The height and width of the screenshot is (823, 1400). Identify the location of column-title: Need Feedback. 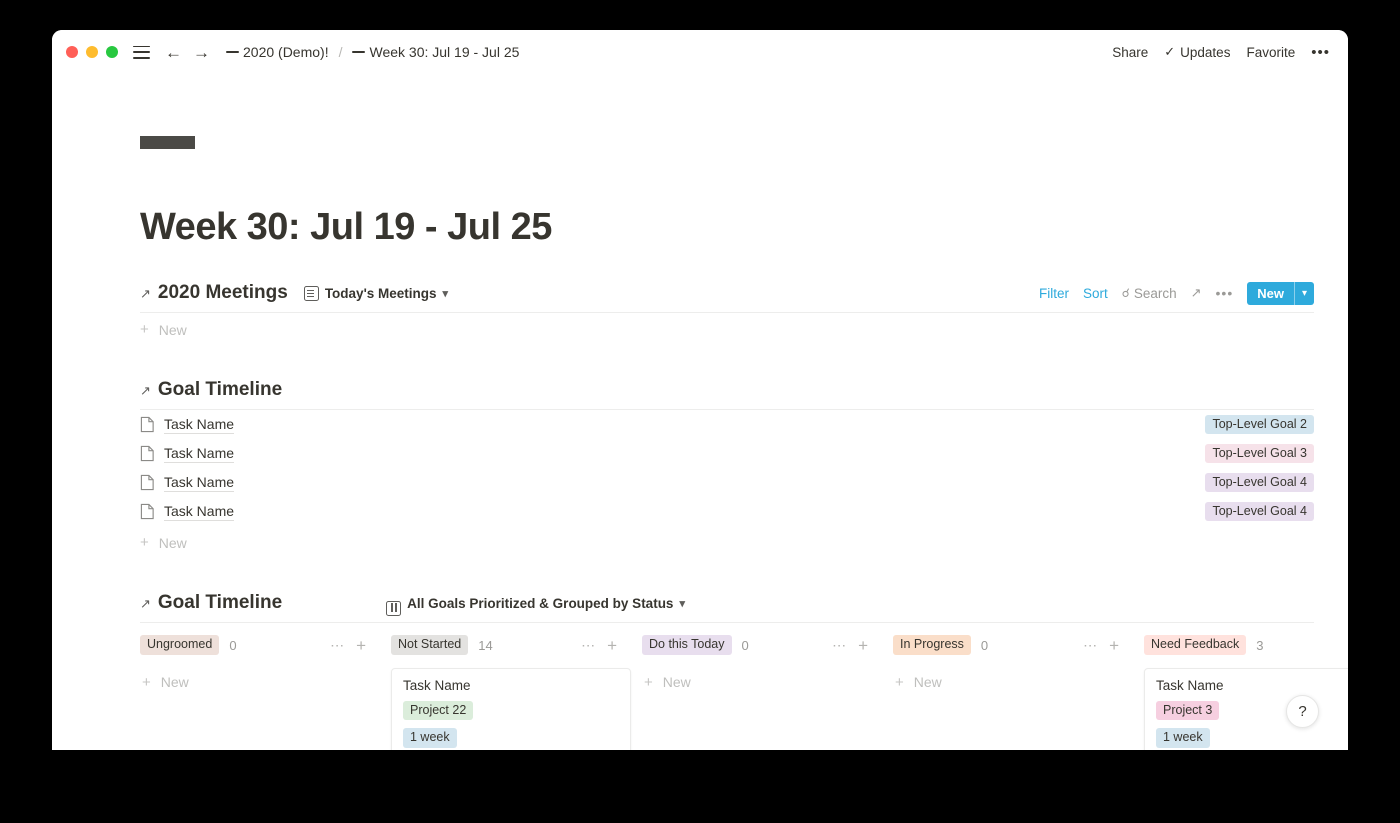
(1195, 645).